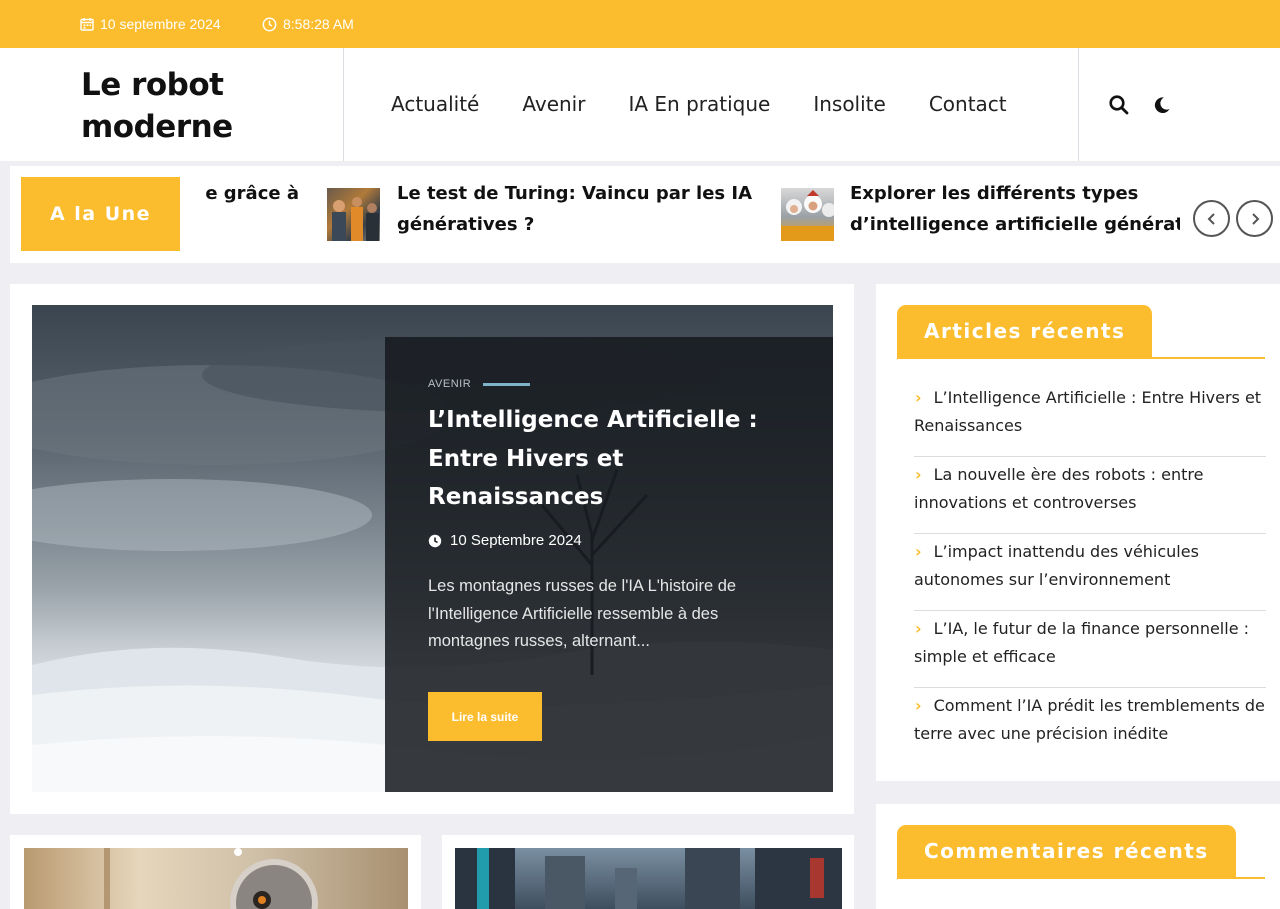  What do you see at coordinates (640, 24) in the screenshot?
I see `top-bar: 10 septembre 2024 8:58:28 AM` at bounding box center [640, 24].